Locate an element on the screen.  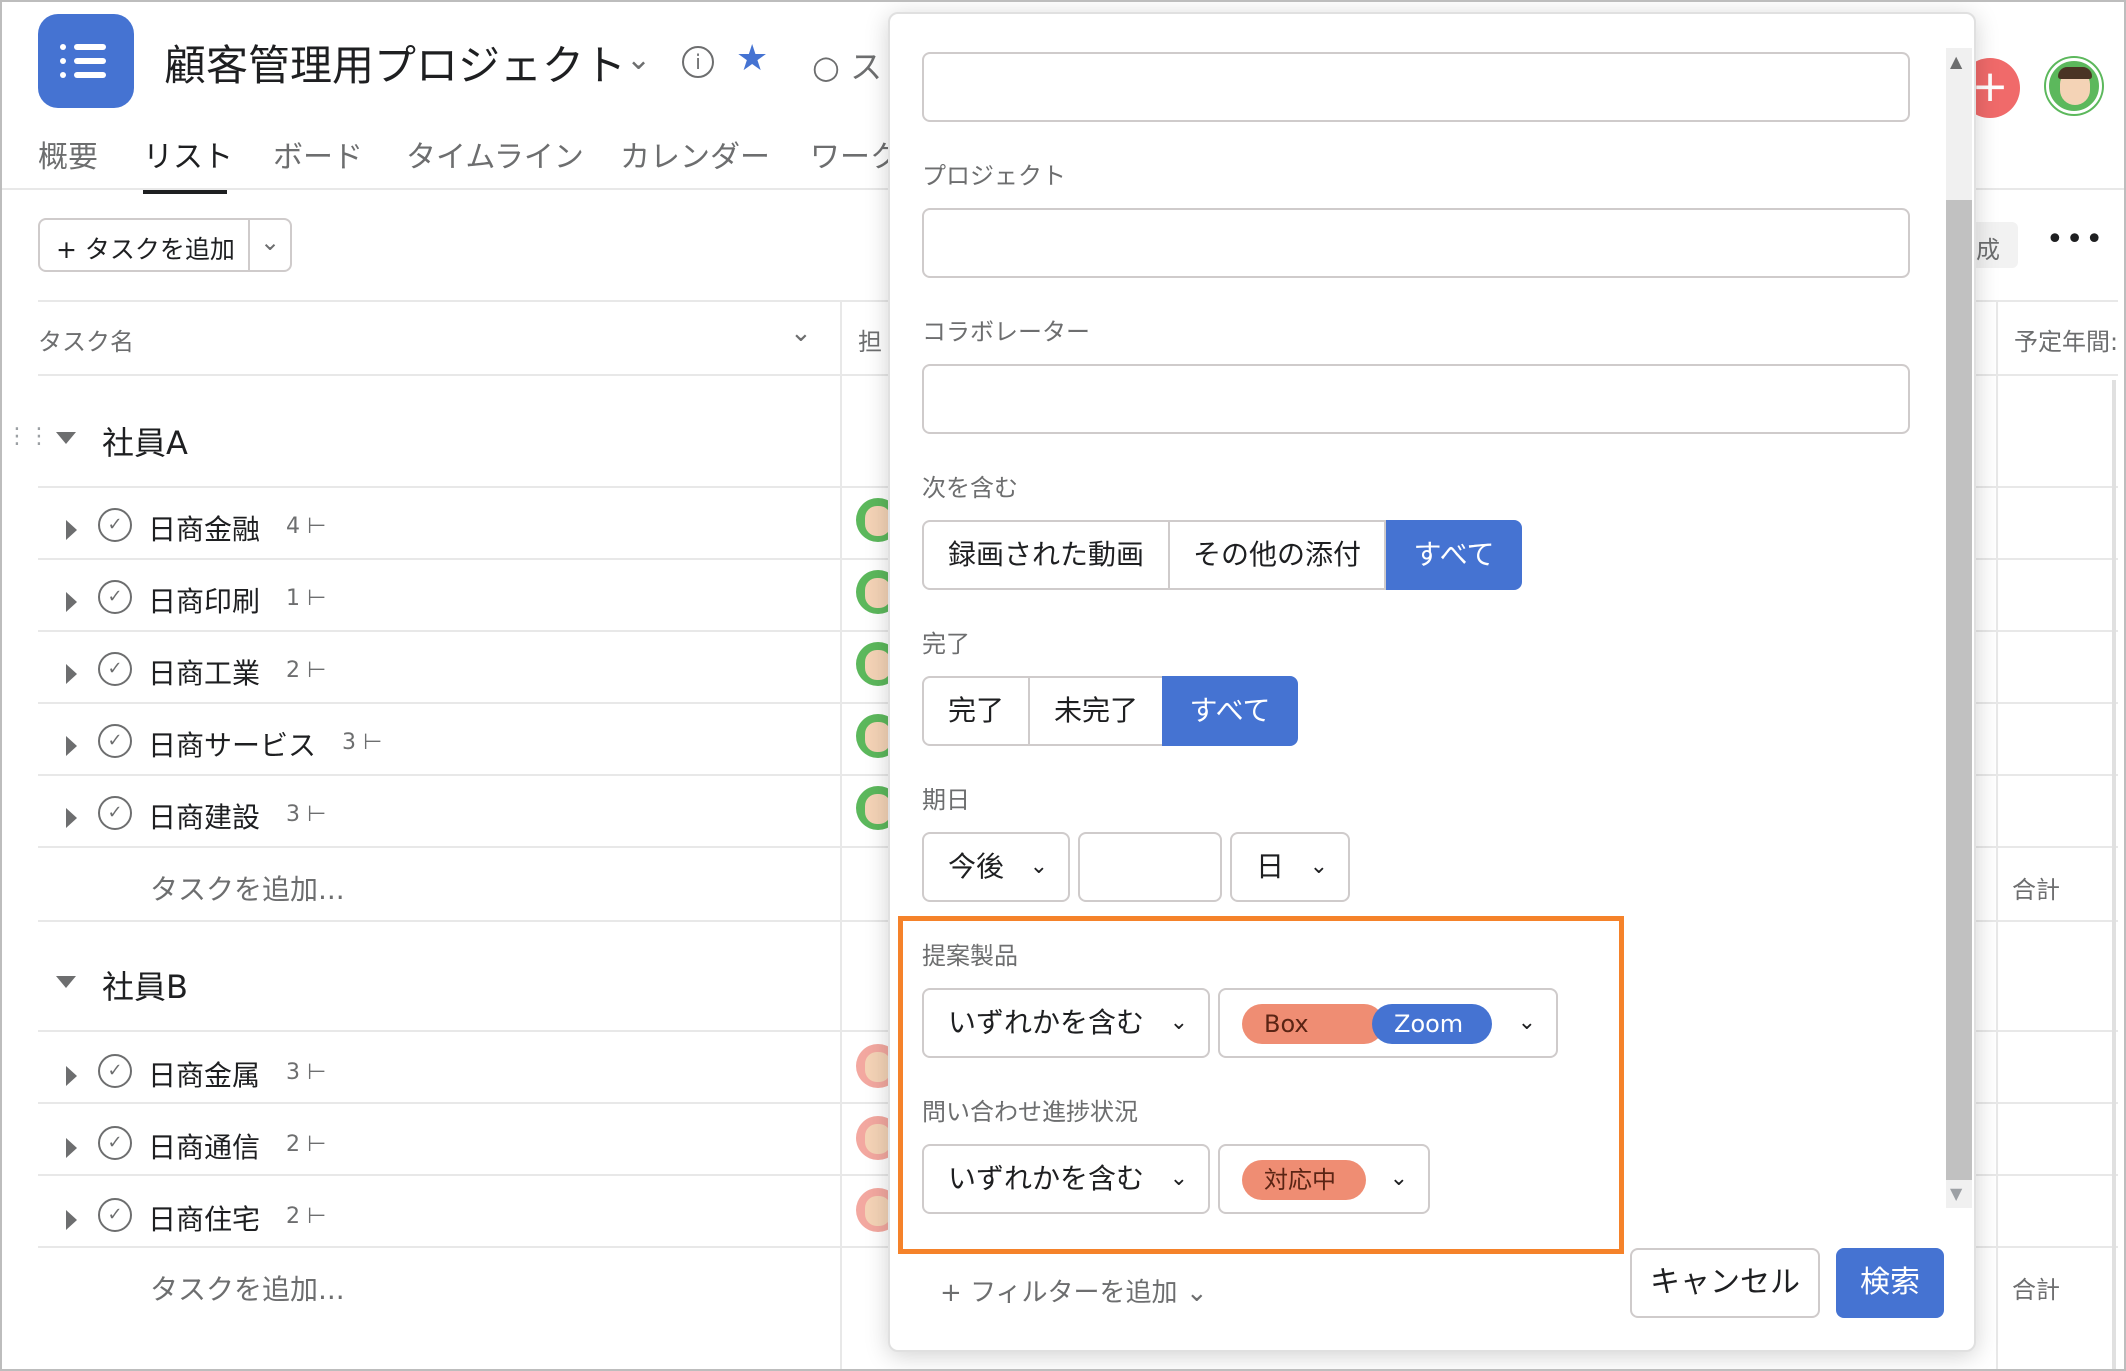
project-title: 顧客管理用プロジェクト is located at coordinates (395, 65).